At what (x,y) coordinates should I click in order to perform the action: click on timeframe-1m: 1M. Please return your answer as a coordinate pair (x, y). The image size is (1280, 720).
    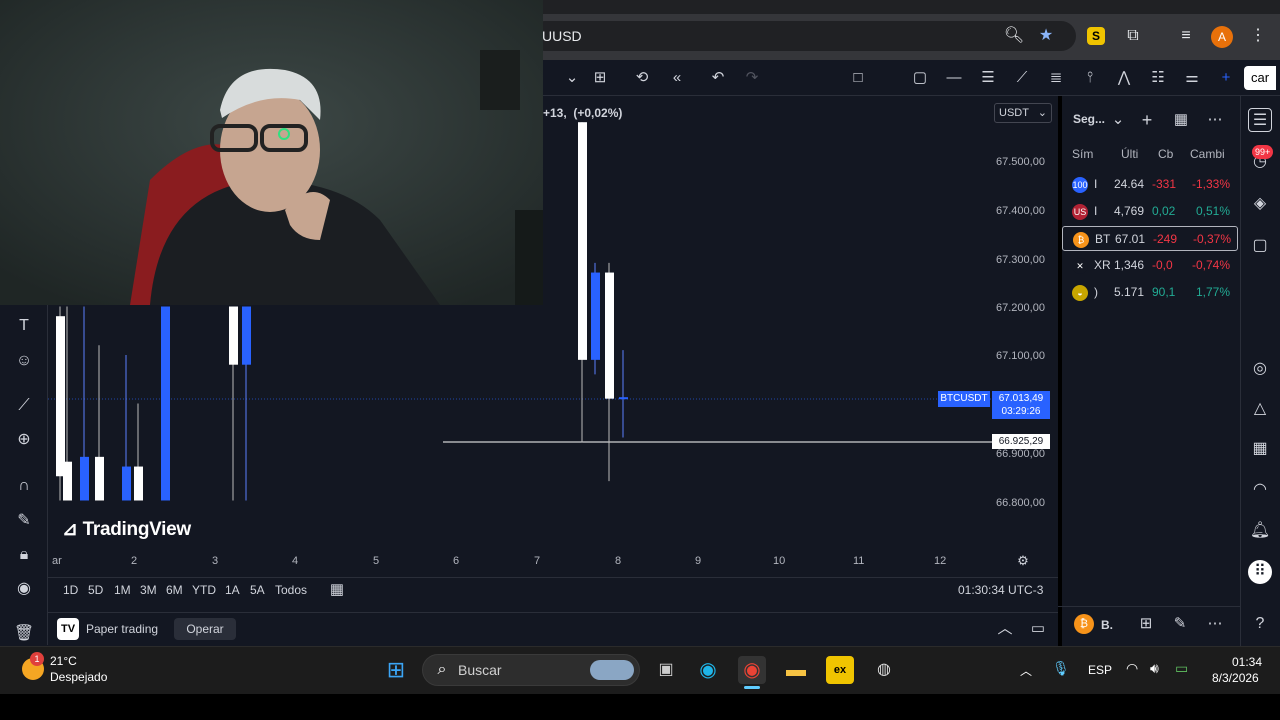
    Looking at the image, I should click on (122, 590).